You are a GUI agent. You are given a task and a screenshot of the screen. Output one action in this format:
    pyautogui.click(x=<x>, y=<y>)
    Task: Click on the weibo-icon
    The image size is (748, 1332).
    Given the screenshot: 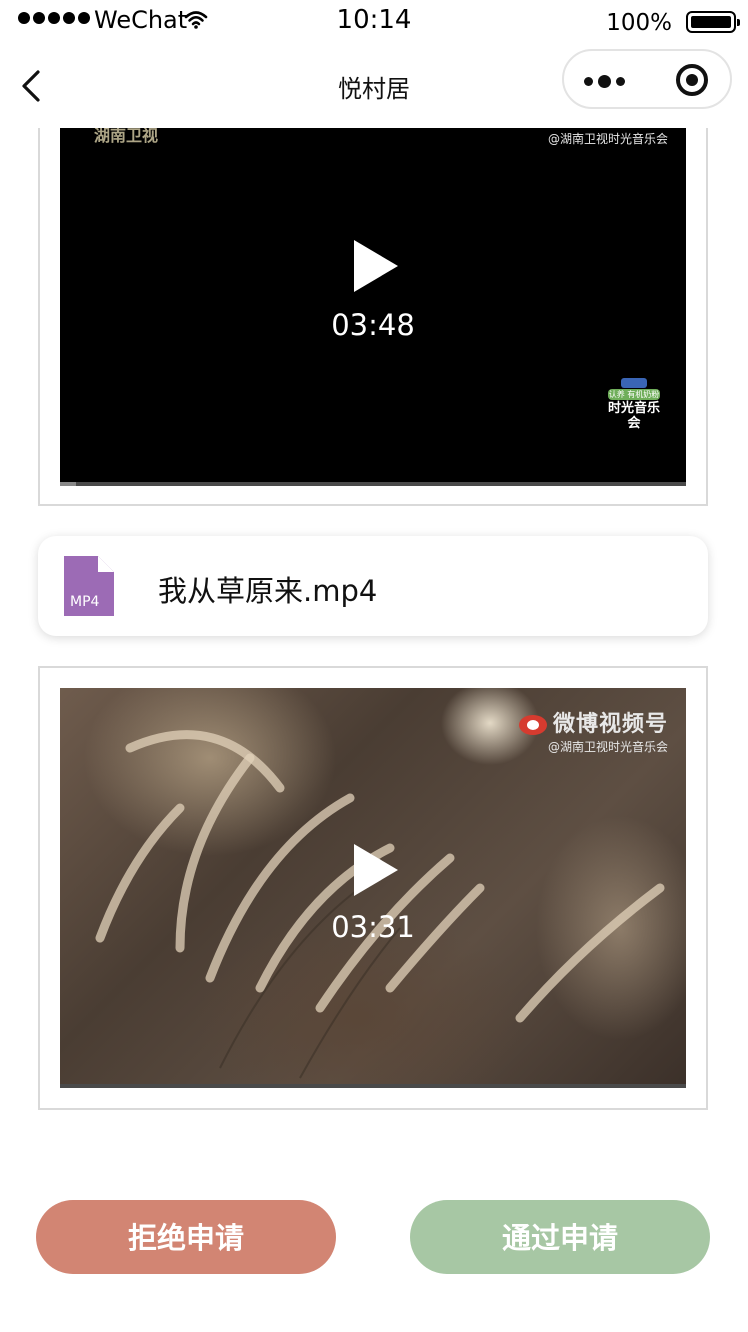 What is the action you would take?
    pyautogui.click(x=532, y=725)
    